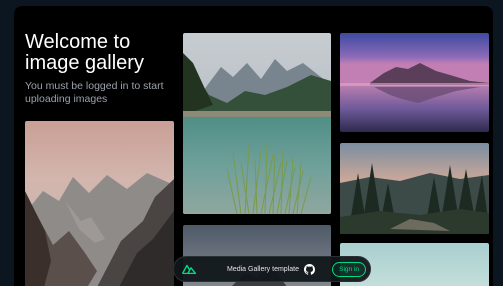 This screenshot has height=286, width=503. Describe the element at coordinates (263, 269) in the screenshot. I see `toolbar-title: Media Gallery template` at that location.